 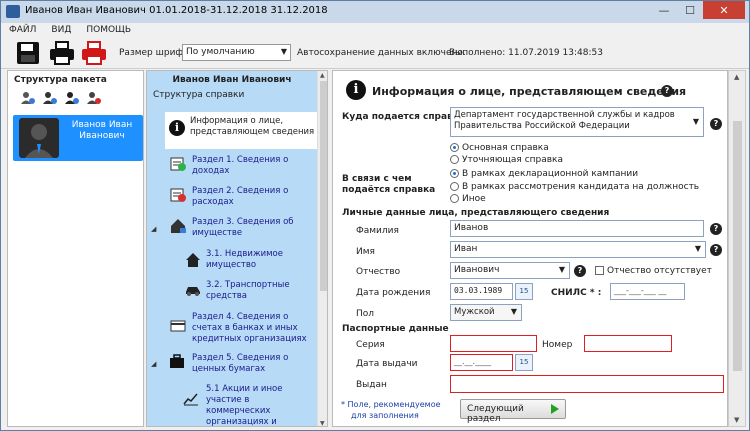 I want to click on series-label: Серия, so click(x=370, y=345).